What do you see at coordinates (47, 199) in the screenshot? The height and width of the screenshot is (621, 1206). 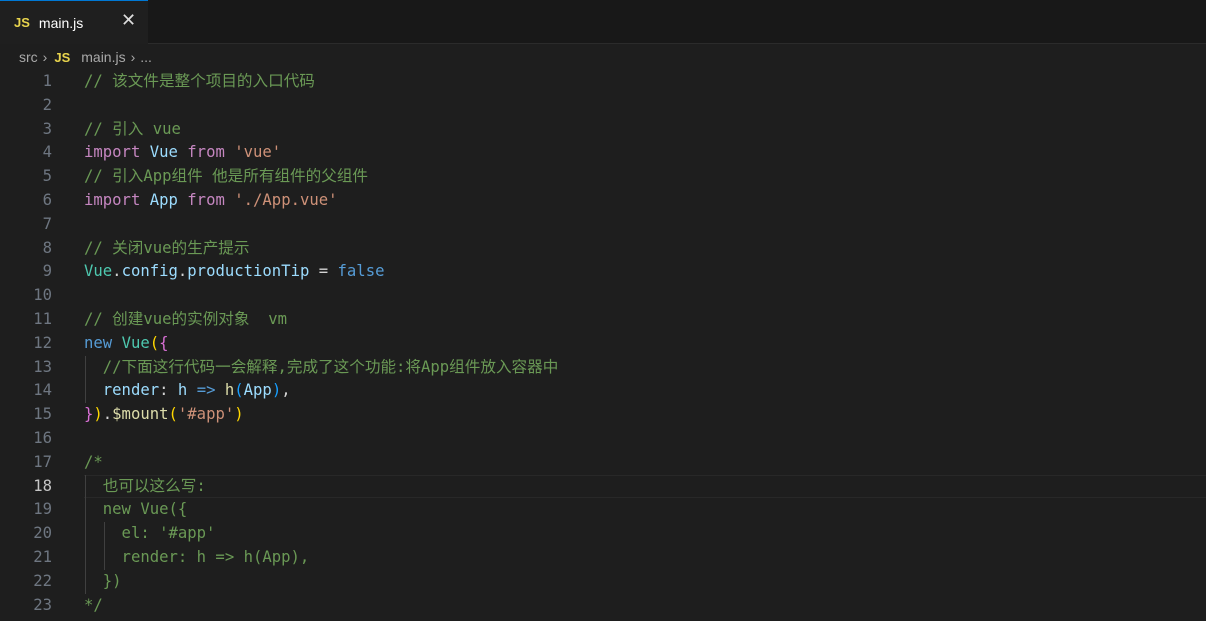 I see `line-number: 6` at bounding box center [47, 199].